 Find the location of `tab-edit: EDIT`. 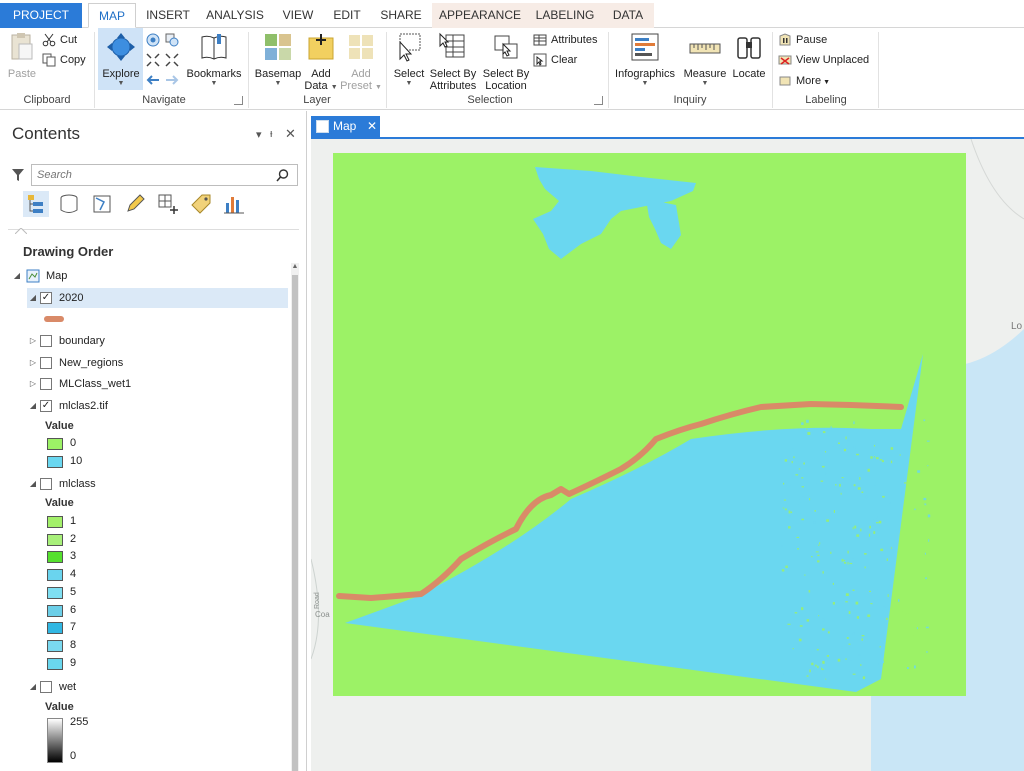

tab-edit: EDIT is located at coordinates (347, 15).